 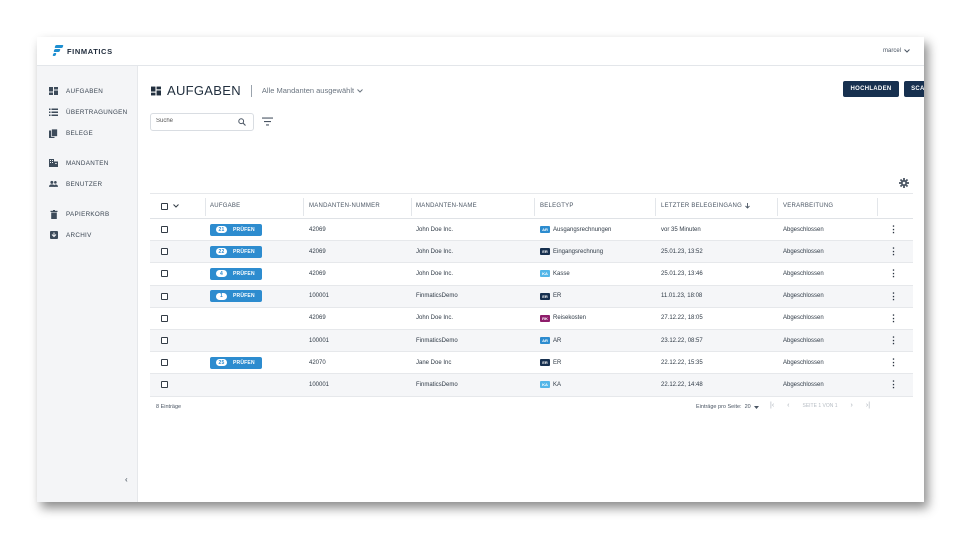 What do you see at coordinates (79, 163) in the screenshot?
I see `sidebar-item-mandanten: MANDANTEN` at bounding box center [79, 163].